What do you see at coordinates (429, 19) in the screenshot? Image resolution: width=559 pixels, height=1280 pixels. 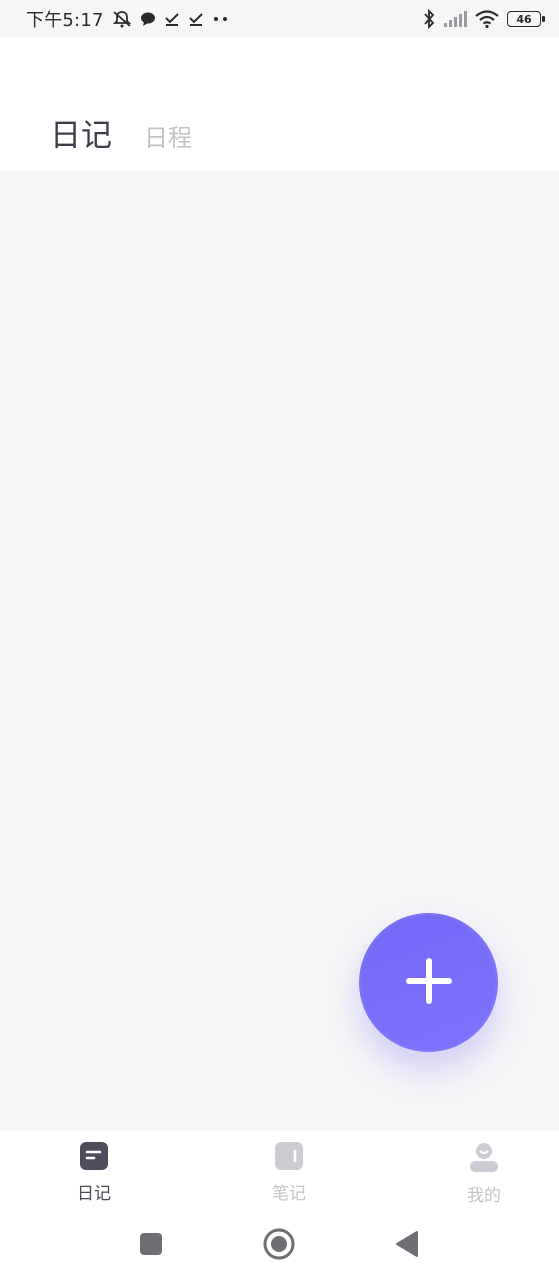 I see `bluetooth-icon` at bounding box center [429, 19].